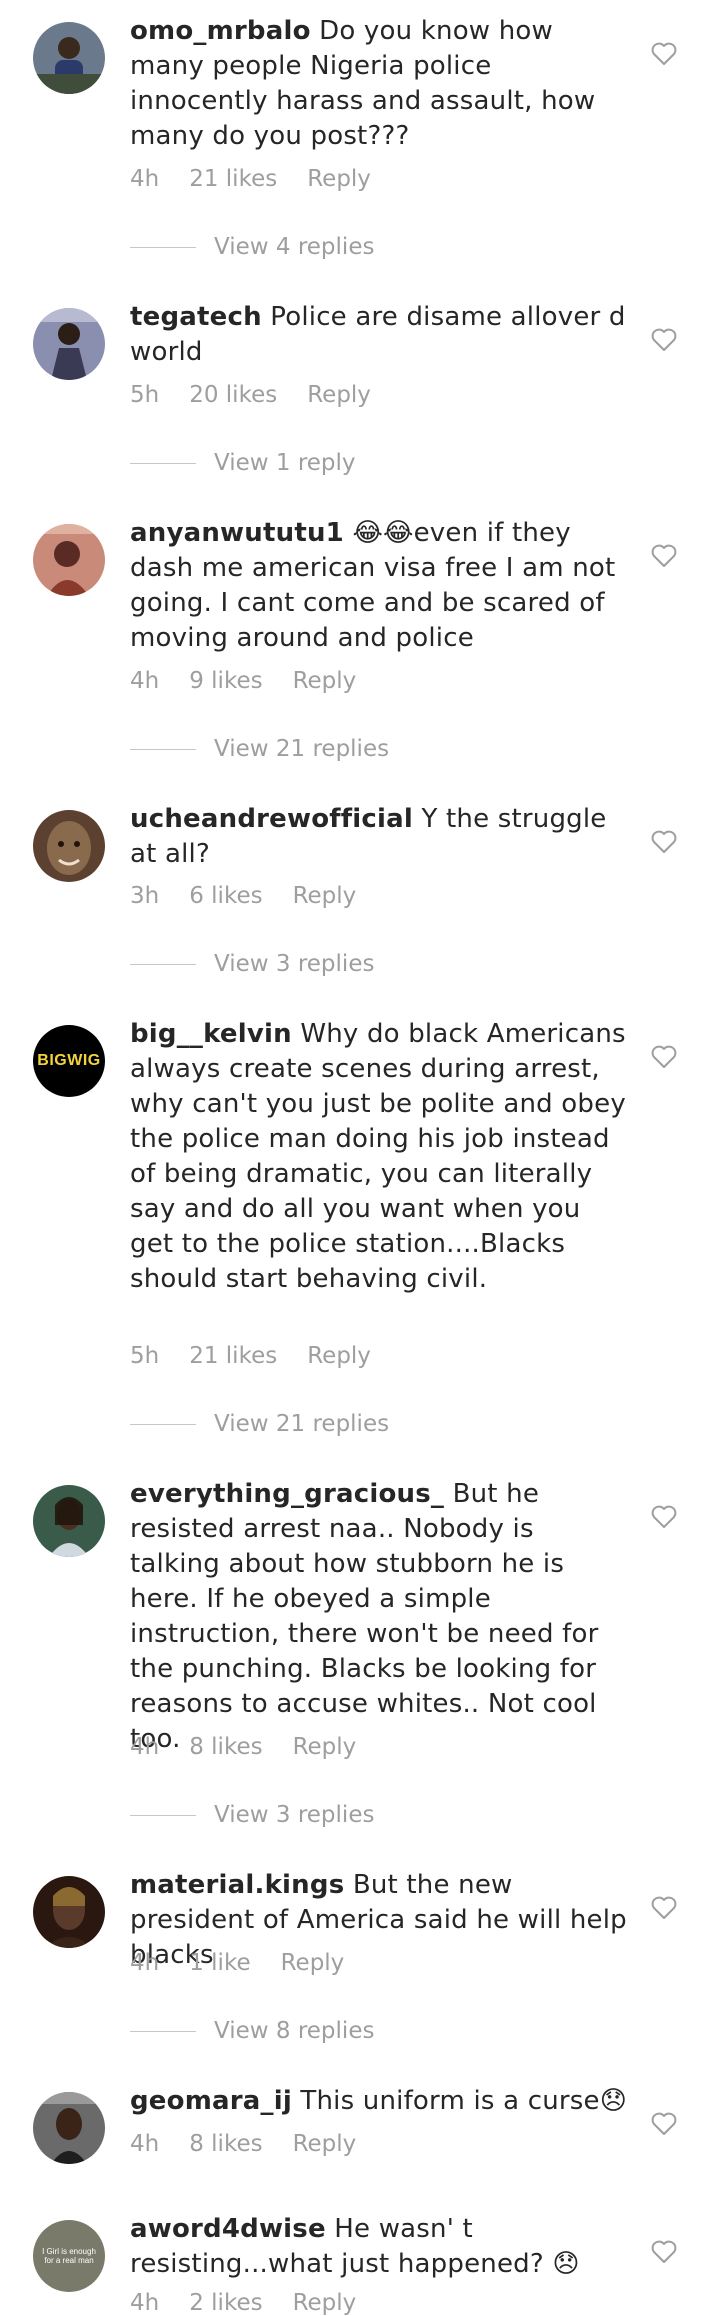 This screenshot has width=720, height=2316. I want to click on comment-meta: 5h 20 likes Reply, so click(250, 395).